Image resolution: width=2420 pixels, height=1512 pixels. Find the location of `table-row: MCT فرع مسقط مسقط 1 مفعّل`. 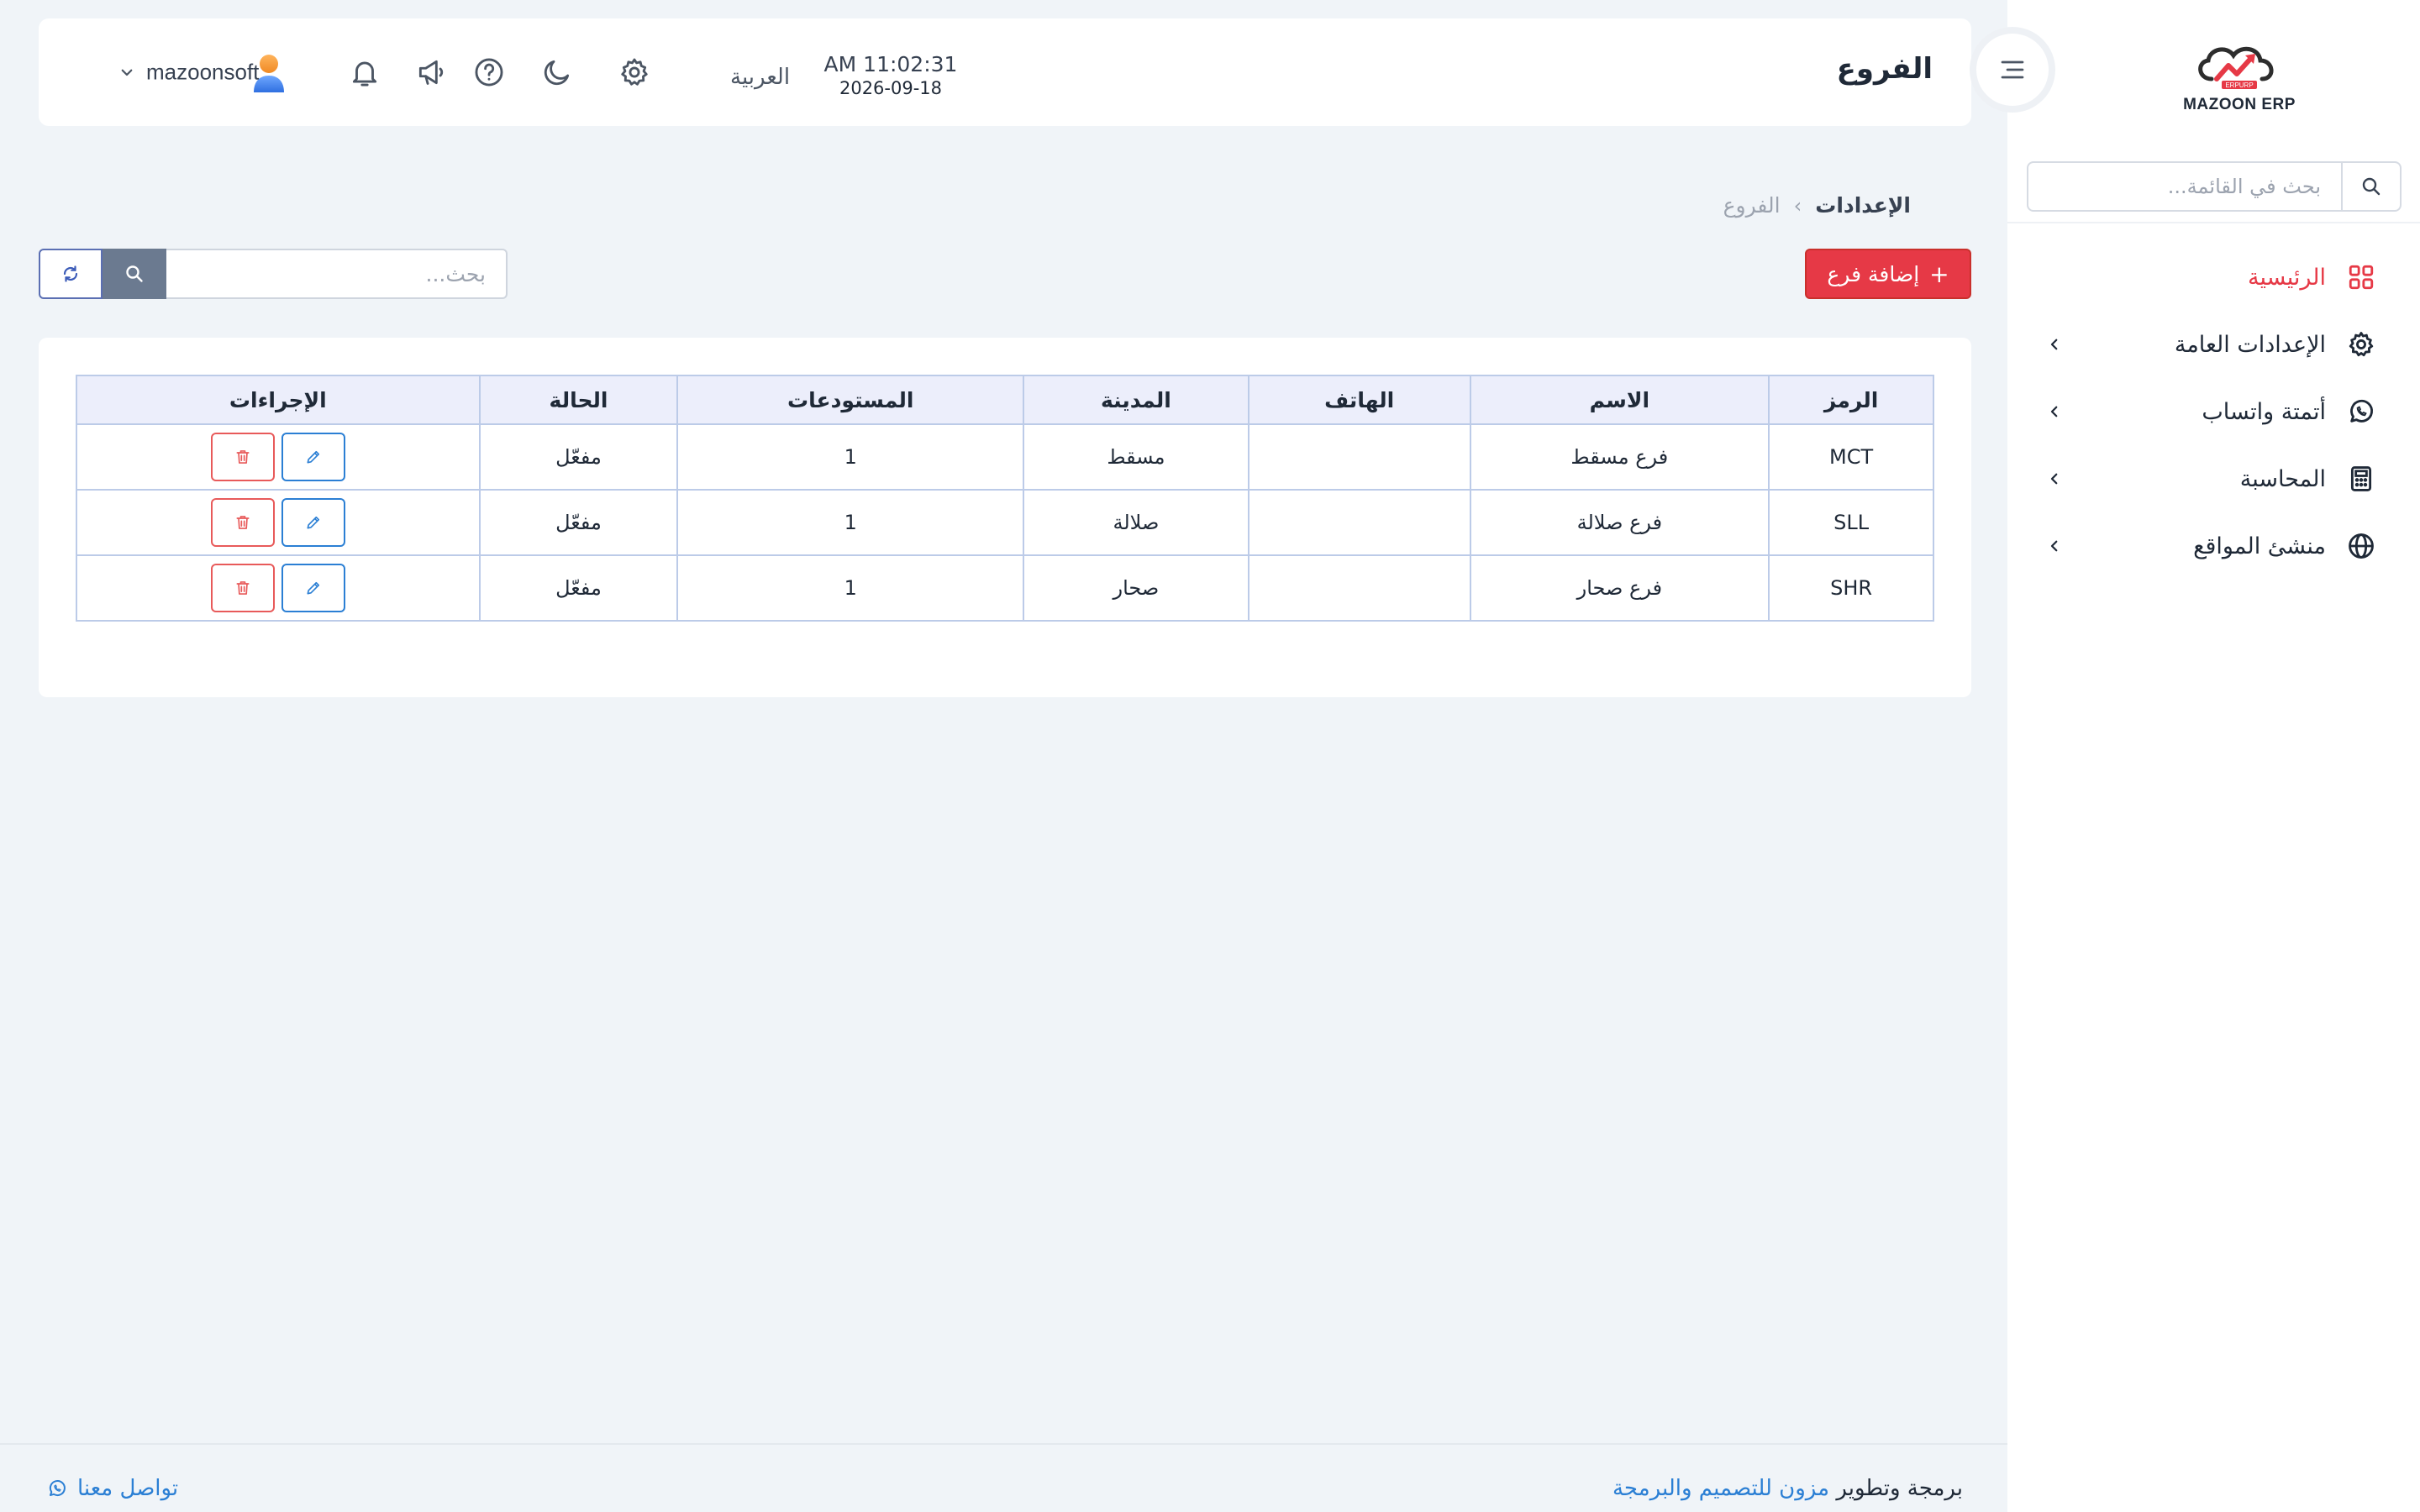

table-row: MCT فرع مسقط مسقط 1 مفعّل is located at coordinates (1005, 457).